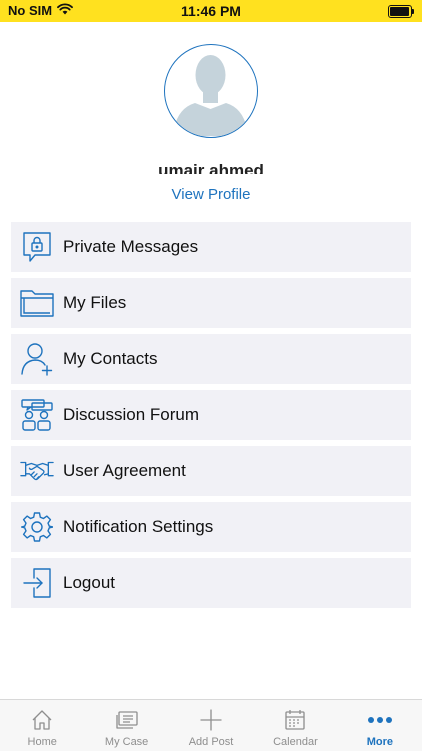 The height and width of the screenshot is (751, 422). I want to click on status-time: 11:46 PM, so click(211, 11).